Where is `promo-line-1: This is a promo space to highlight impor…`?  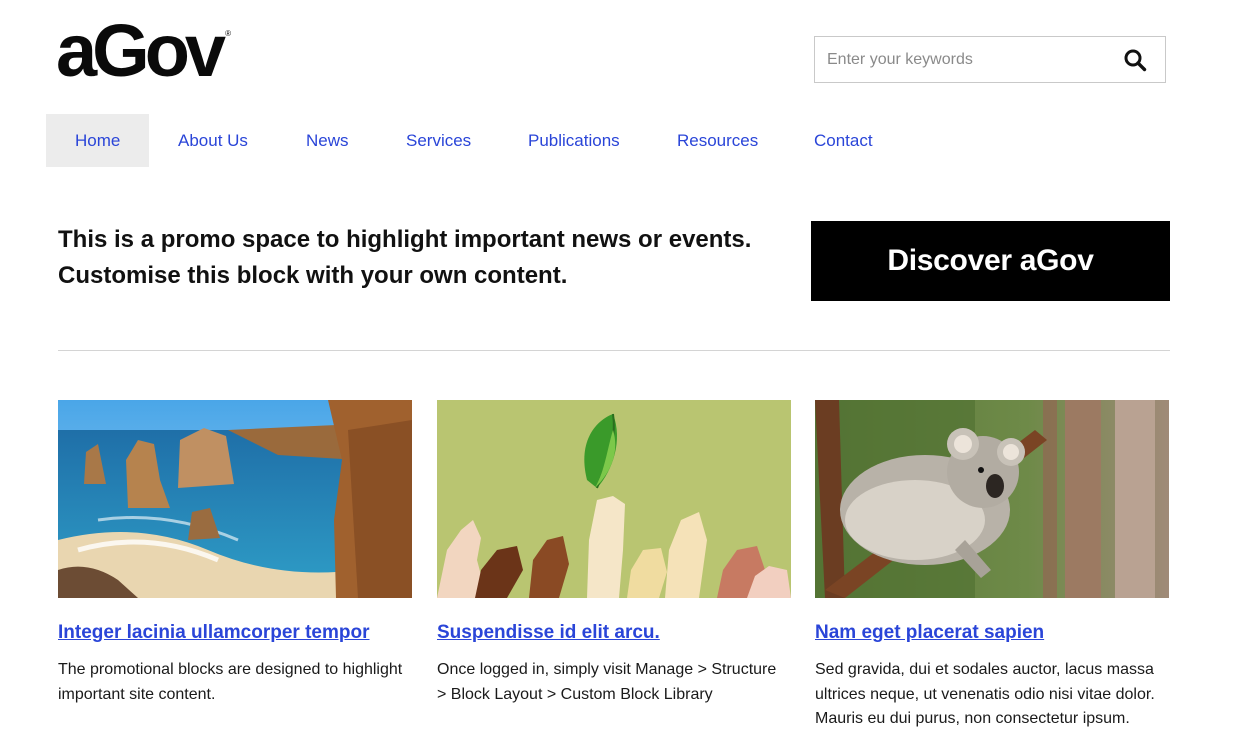
promo-line-1: This is a promo space to highlight impor… is located at coordinates (405, 239).